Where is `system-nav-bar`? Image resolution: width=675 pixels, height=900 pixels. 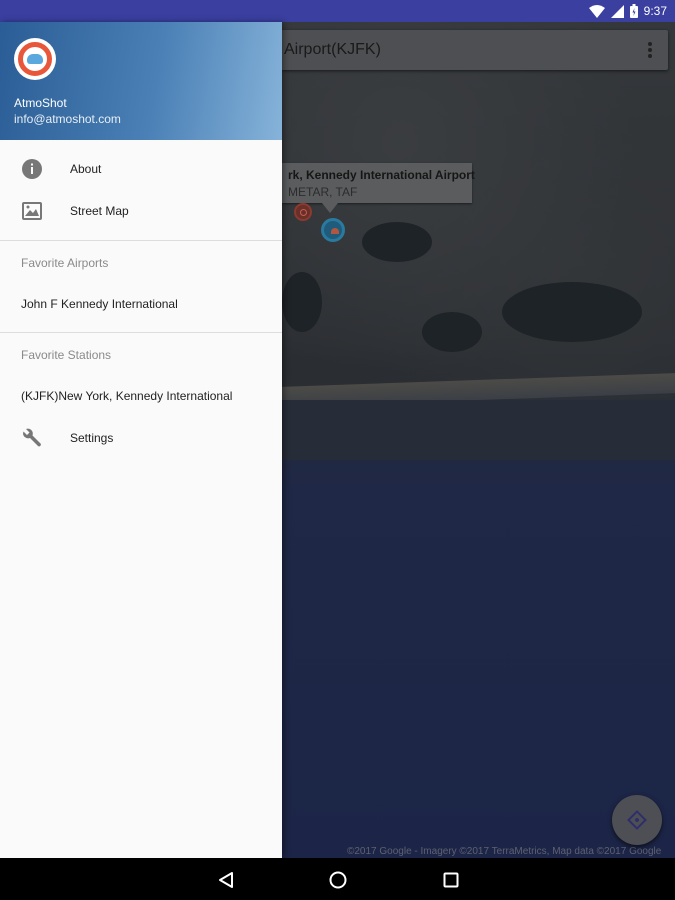 system-nav-bar is located at coordinates (337, 879).